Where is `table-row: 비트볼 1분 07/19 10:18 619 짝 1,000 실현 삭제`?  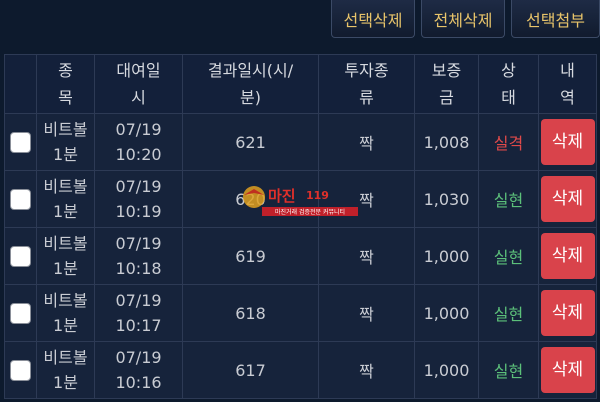 table-row: 비트볼 1분 07/19 10:18 619 짝 1,000 실현 삭제 is located at coordinates (300, 256).